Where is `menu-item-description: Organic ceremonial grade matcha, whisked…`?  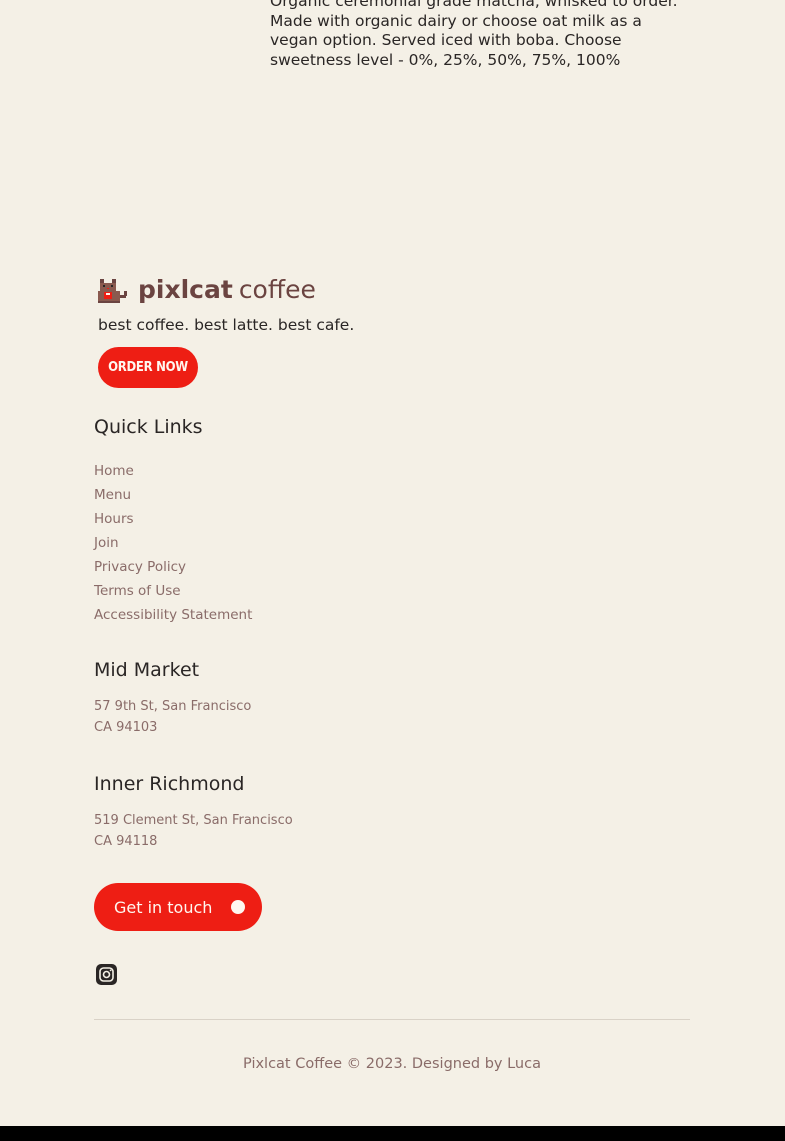
menu-item-description: Organic ceremonial grade matcha, whisked… is located at coordinates (474, 34).